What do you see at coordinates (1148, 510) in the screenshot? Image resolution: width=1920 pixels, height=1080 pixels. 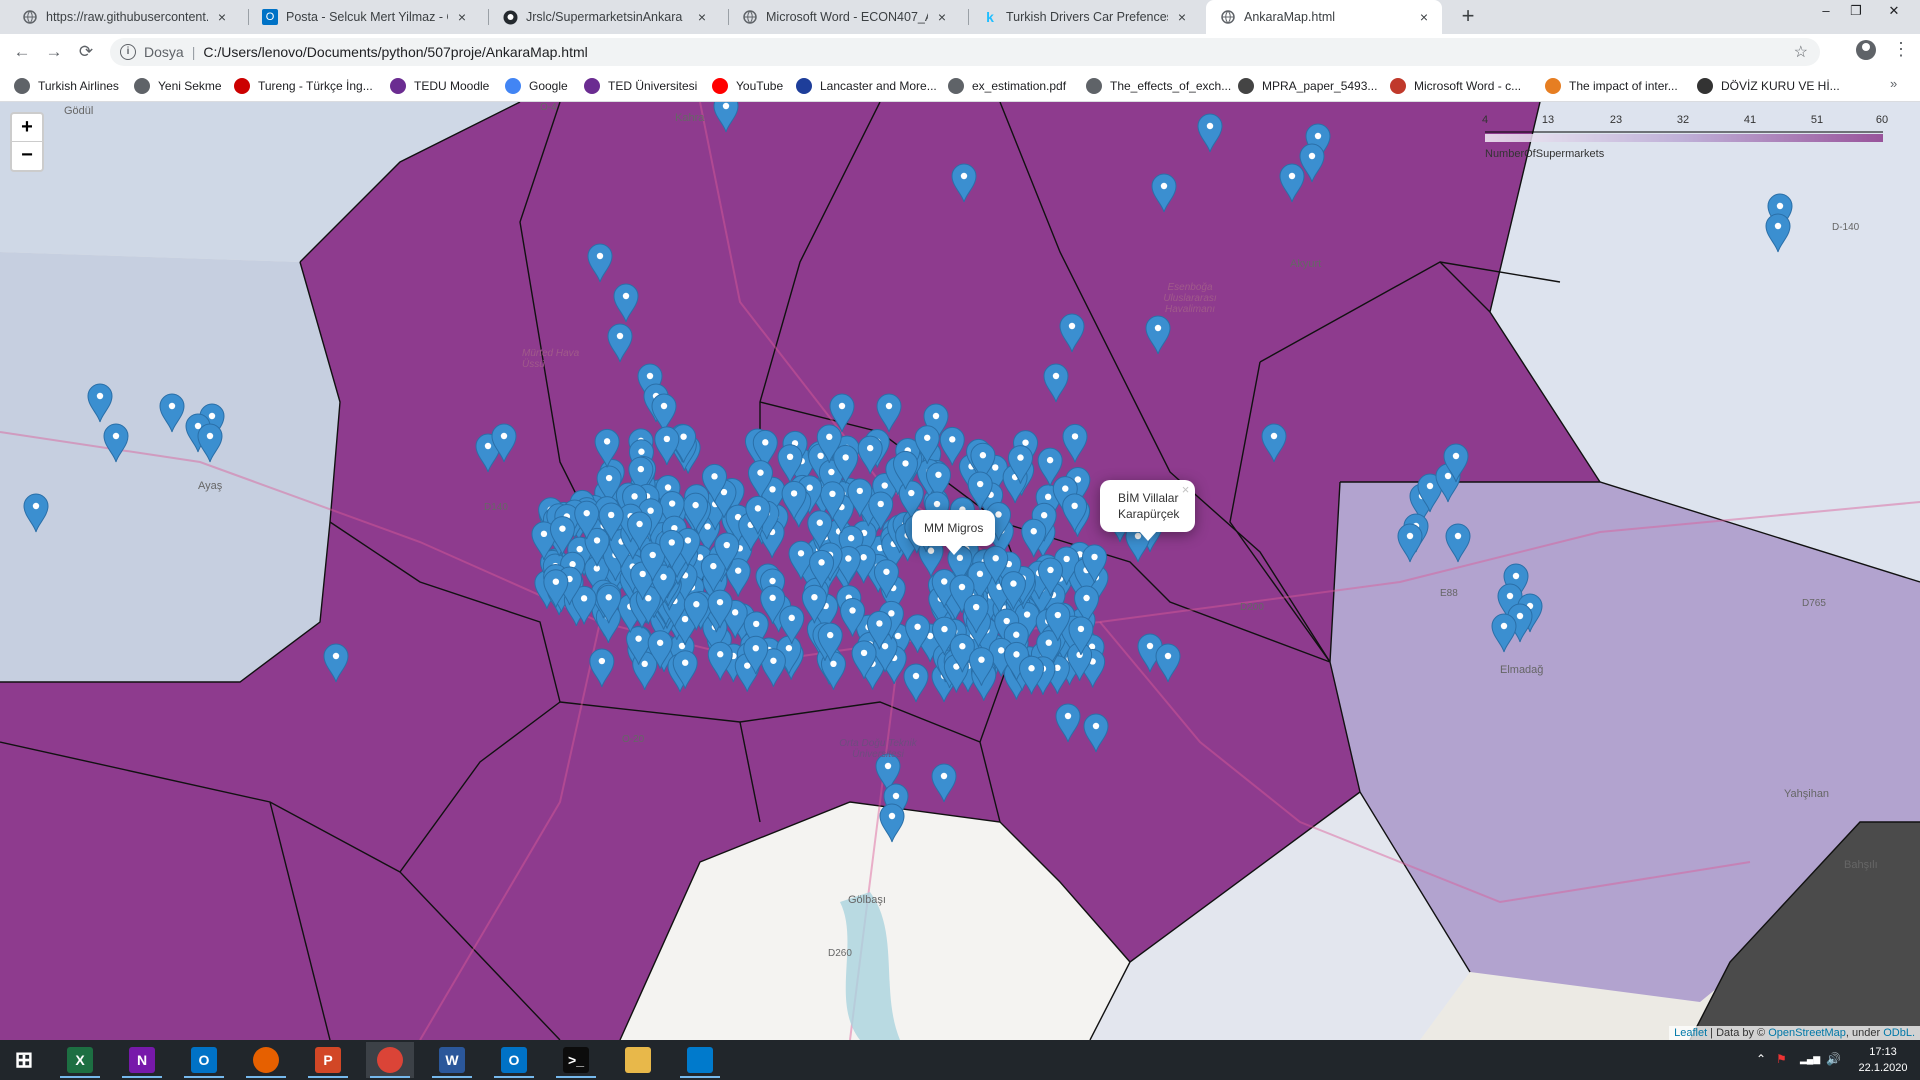 I see `popup-bim-villalar: × BİM Villalar Karapürçek` at bounding box center [1148, 510].